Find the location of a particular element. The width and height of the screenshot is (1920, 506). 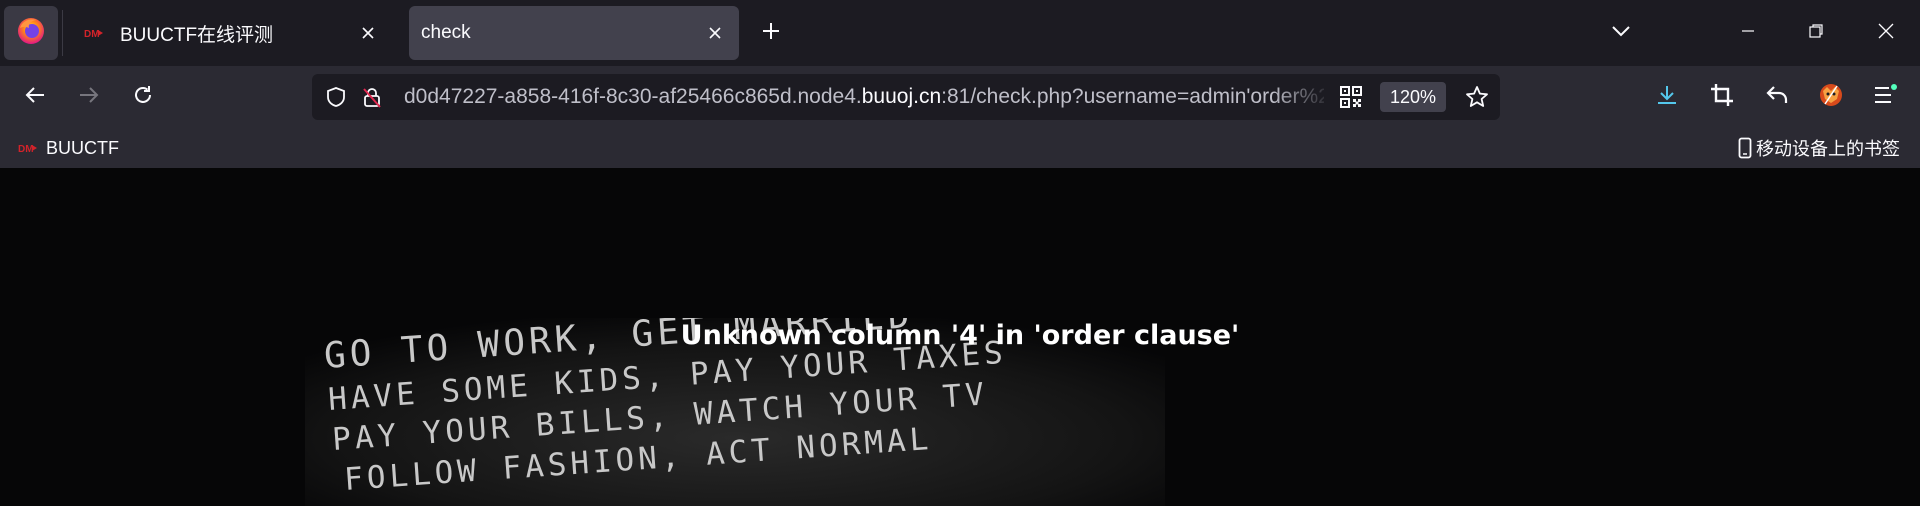

chevron-down-icon is located at coordinates (1621, 33).